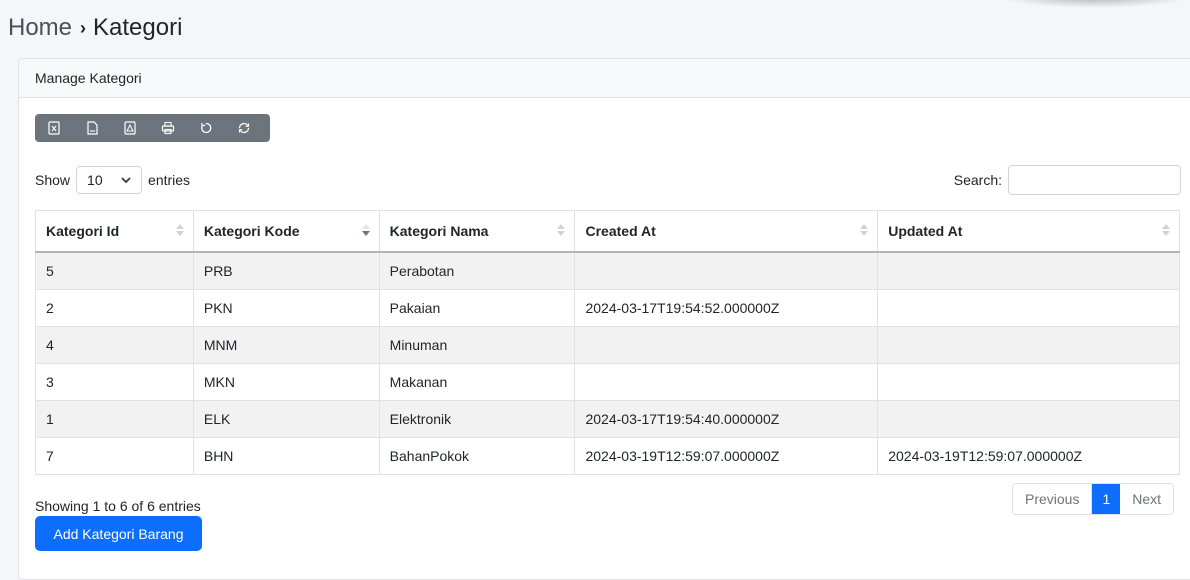 Image resolution: width=1190 pixels, height=580 pixels. What do you see at coordinates (114, 382) in the screenshot?
I see `cell-kategori-id: 3` at bounding box center [114, 382].